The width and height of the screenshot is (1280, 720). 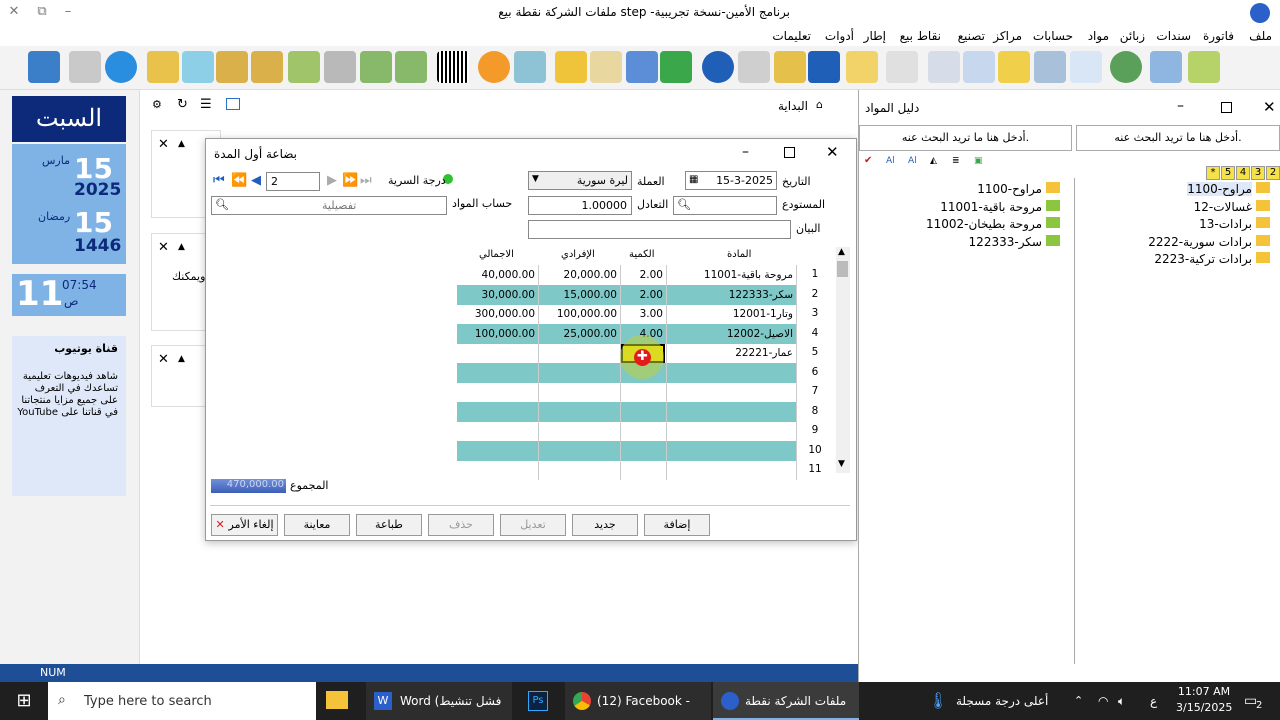 What do you see at coordinates (841, 252) in the screenshot?
I see `scroll-up-icon: ▲` at bounding box center [841, 252].